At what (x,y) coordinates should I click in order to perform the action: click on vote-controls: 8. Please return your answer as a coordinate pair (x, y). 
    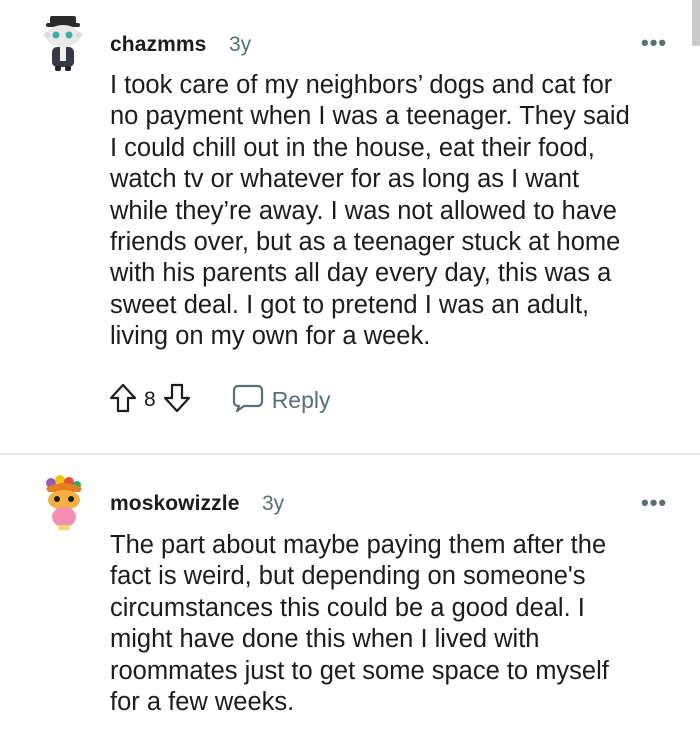
    Looking at the image, I should click on (150, 400).